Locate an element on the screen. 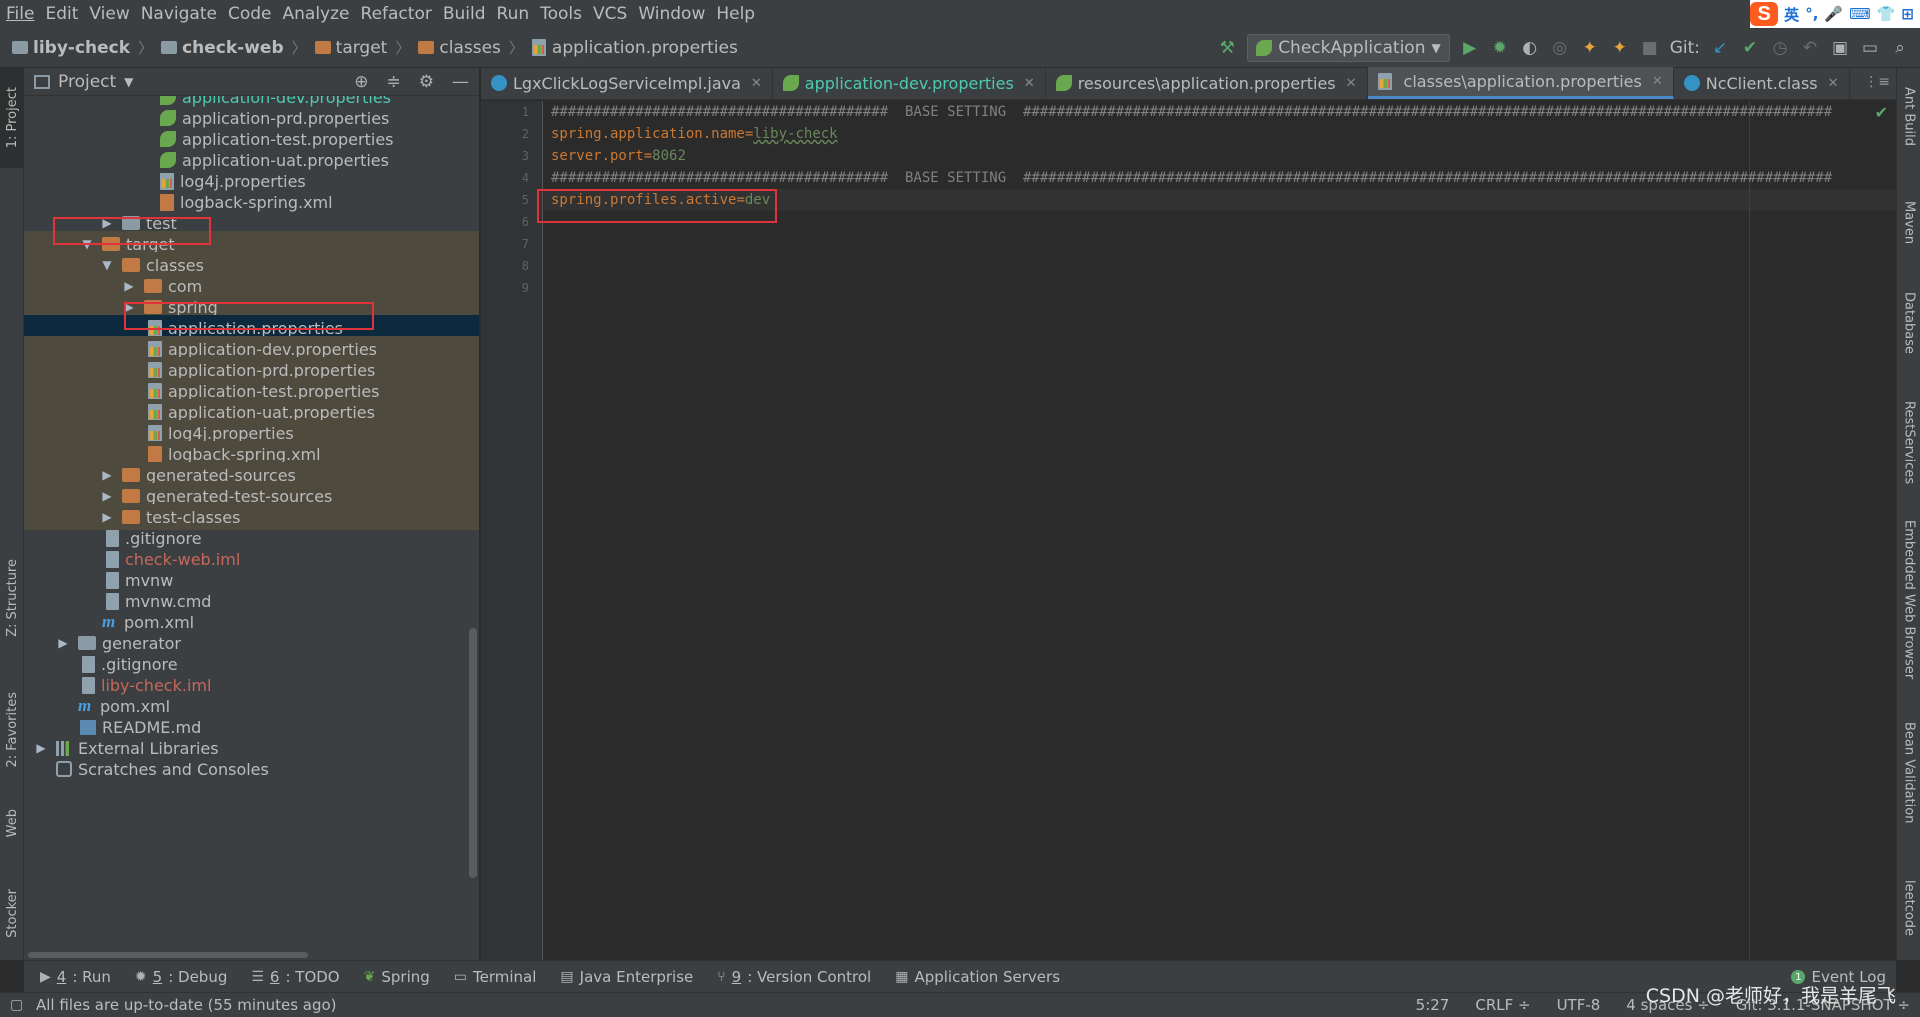 Image resolution: width=1920 pixels, height=1017 pixels. terminal-window-icon: ▭ is located at coordinates (1870, 48).